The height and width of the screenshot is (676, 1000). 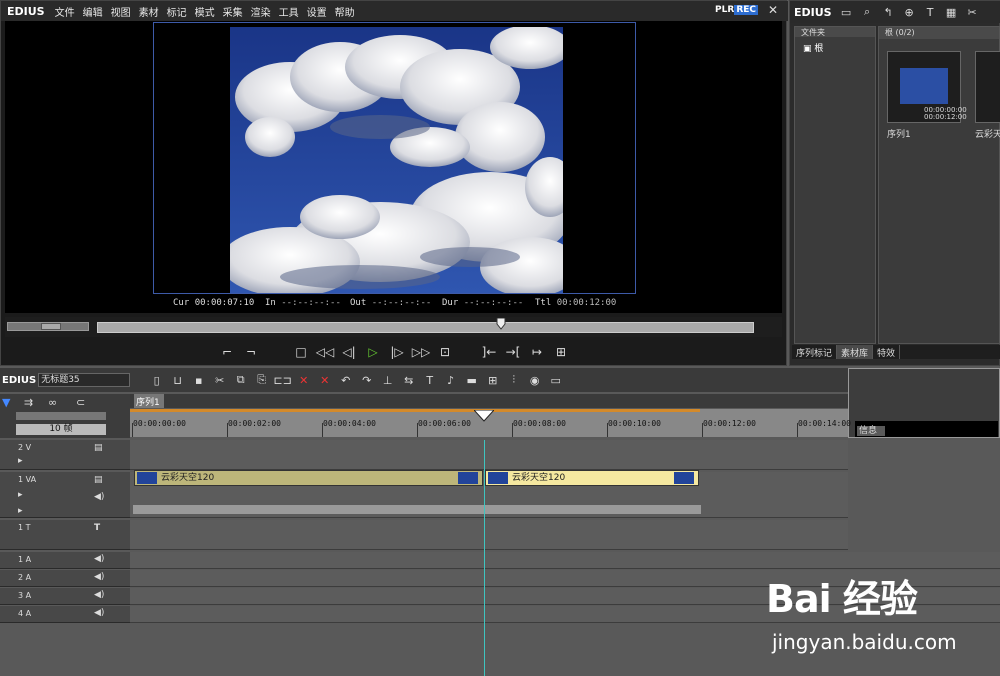 What do you see at coordinates (177, 380) in the screenshot?
I see `open-icon: ⊔` at bounding box center [177, 380].